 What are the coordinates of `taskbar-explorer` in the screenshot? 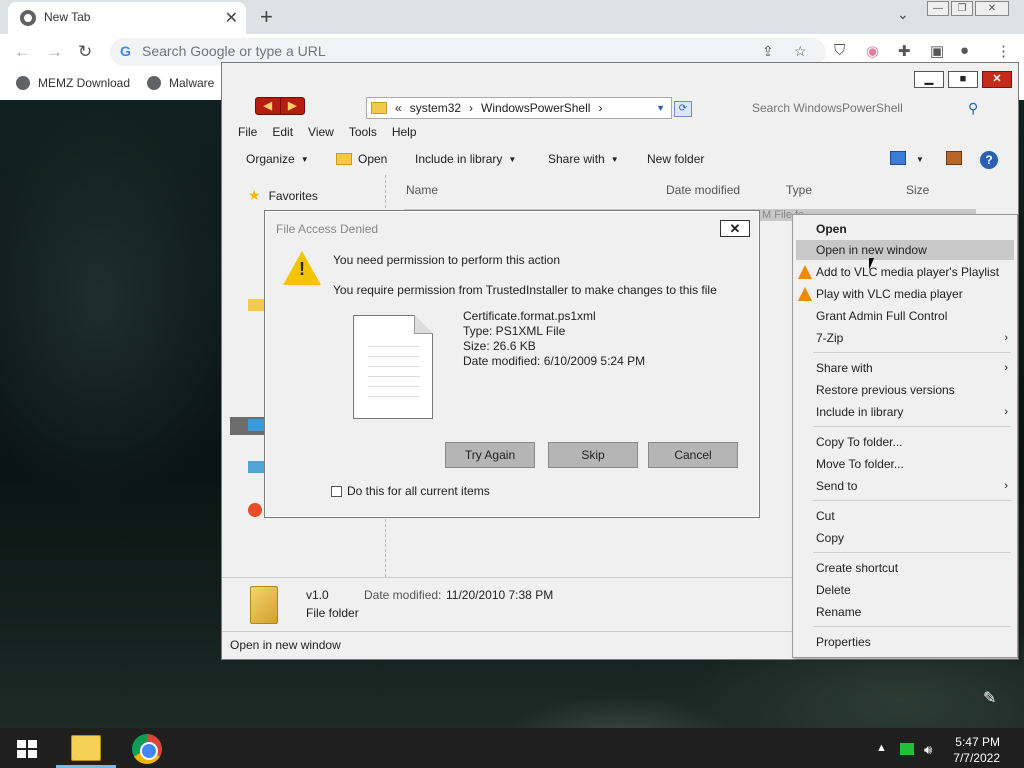 It's located at (86, 749).